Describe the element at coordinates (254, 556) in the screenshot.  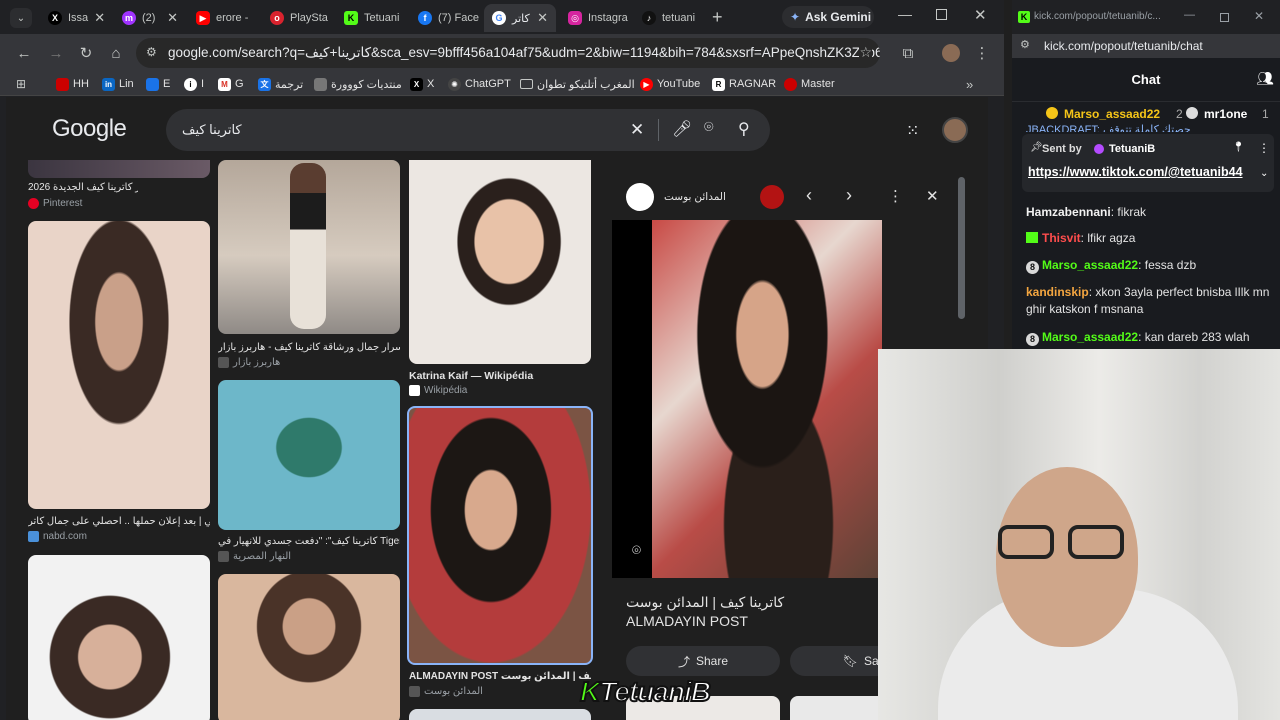
I see `image-result-source: النهار المصرية` at that location.